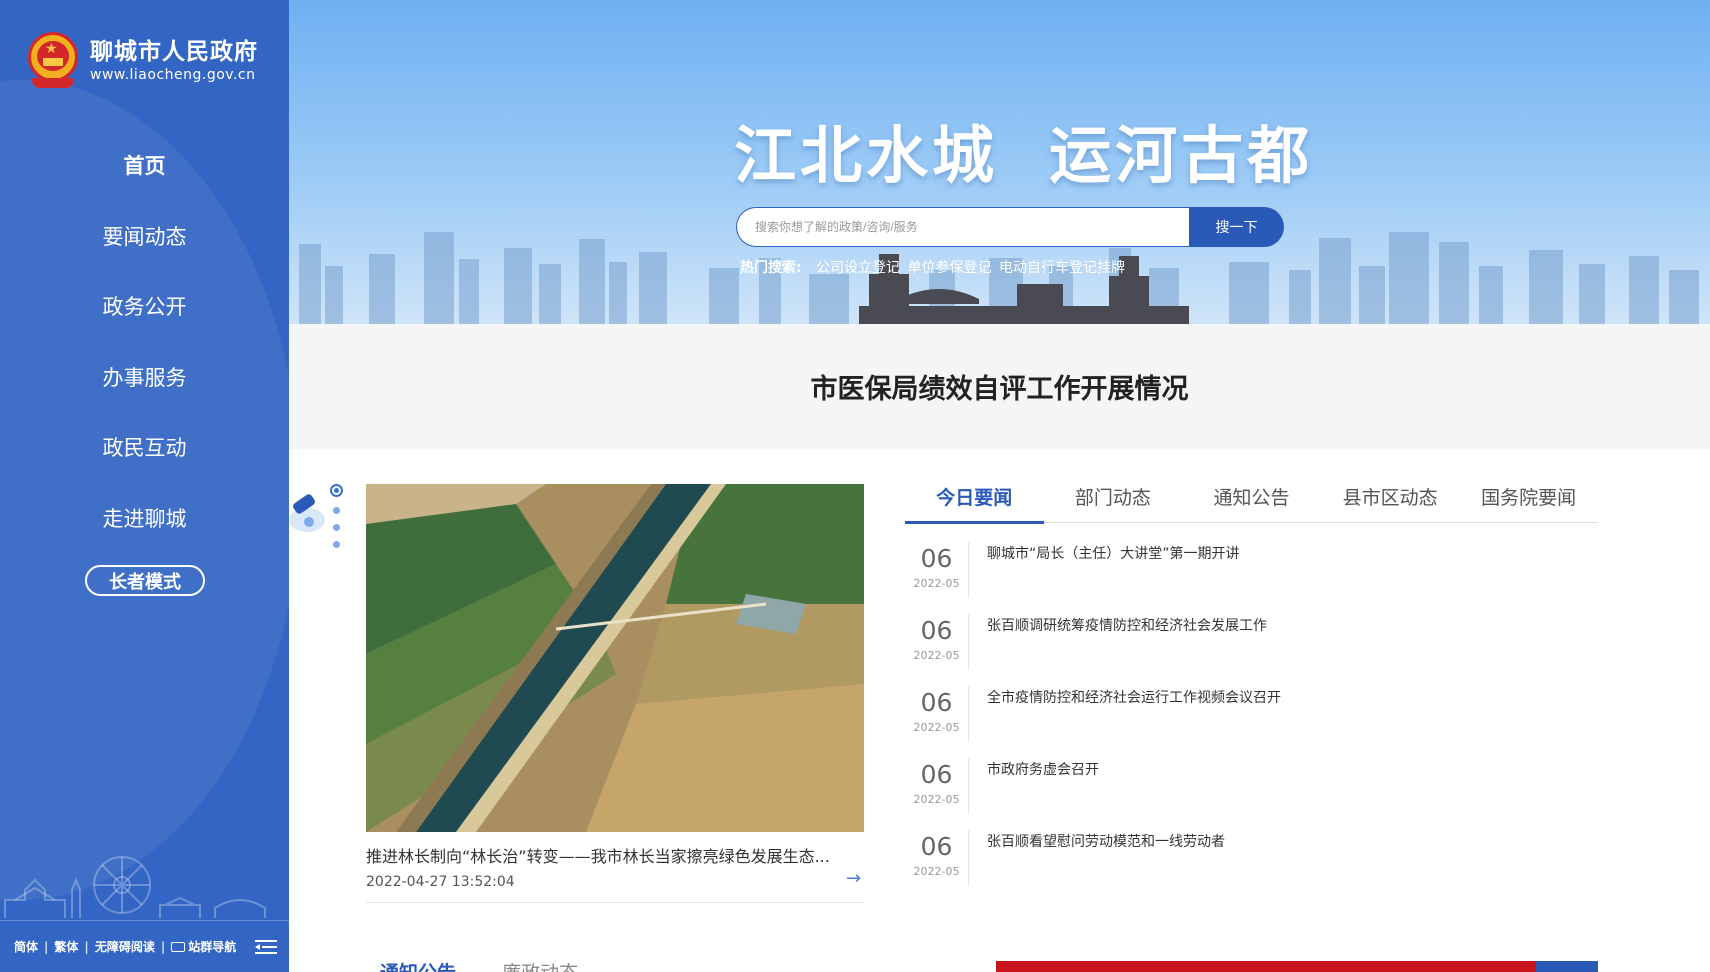  I want to click on tab-notices: 通知公告, so click(1251, 501).